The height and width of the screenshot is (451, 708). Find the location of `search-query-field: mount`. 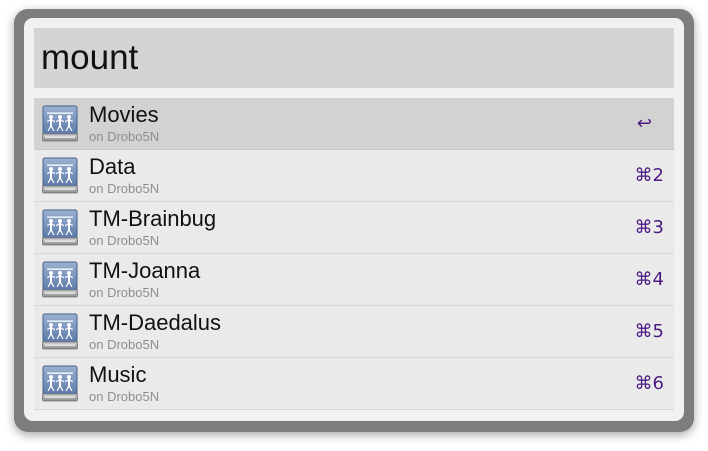

search-query-field: mount is located at coordinates (354, 58).